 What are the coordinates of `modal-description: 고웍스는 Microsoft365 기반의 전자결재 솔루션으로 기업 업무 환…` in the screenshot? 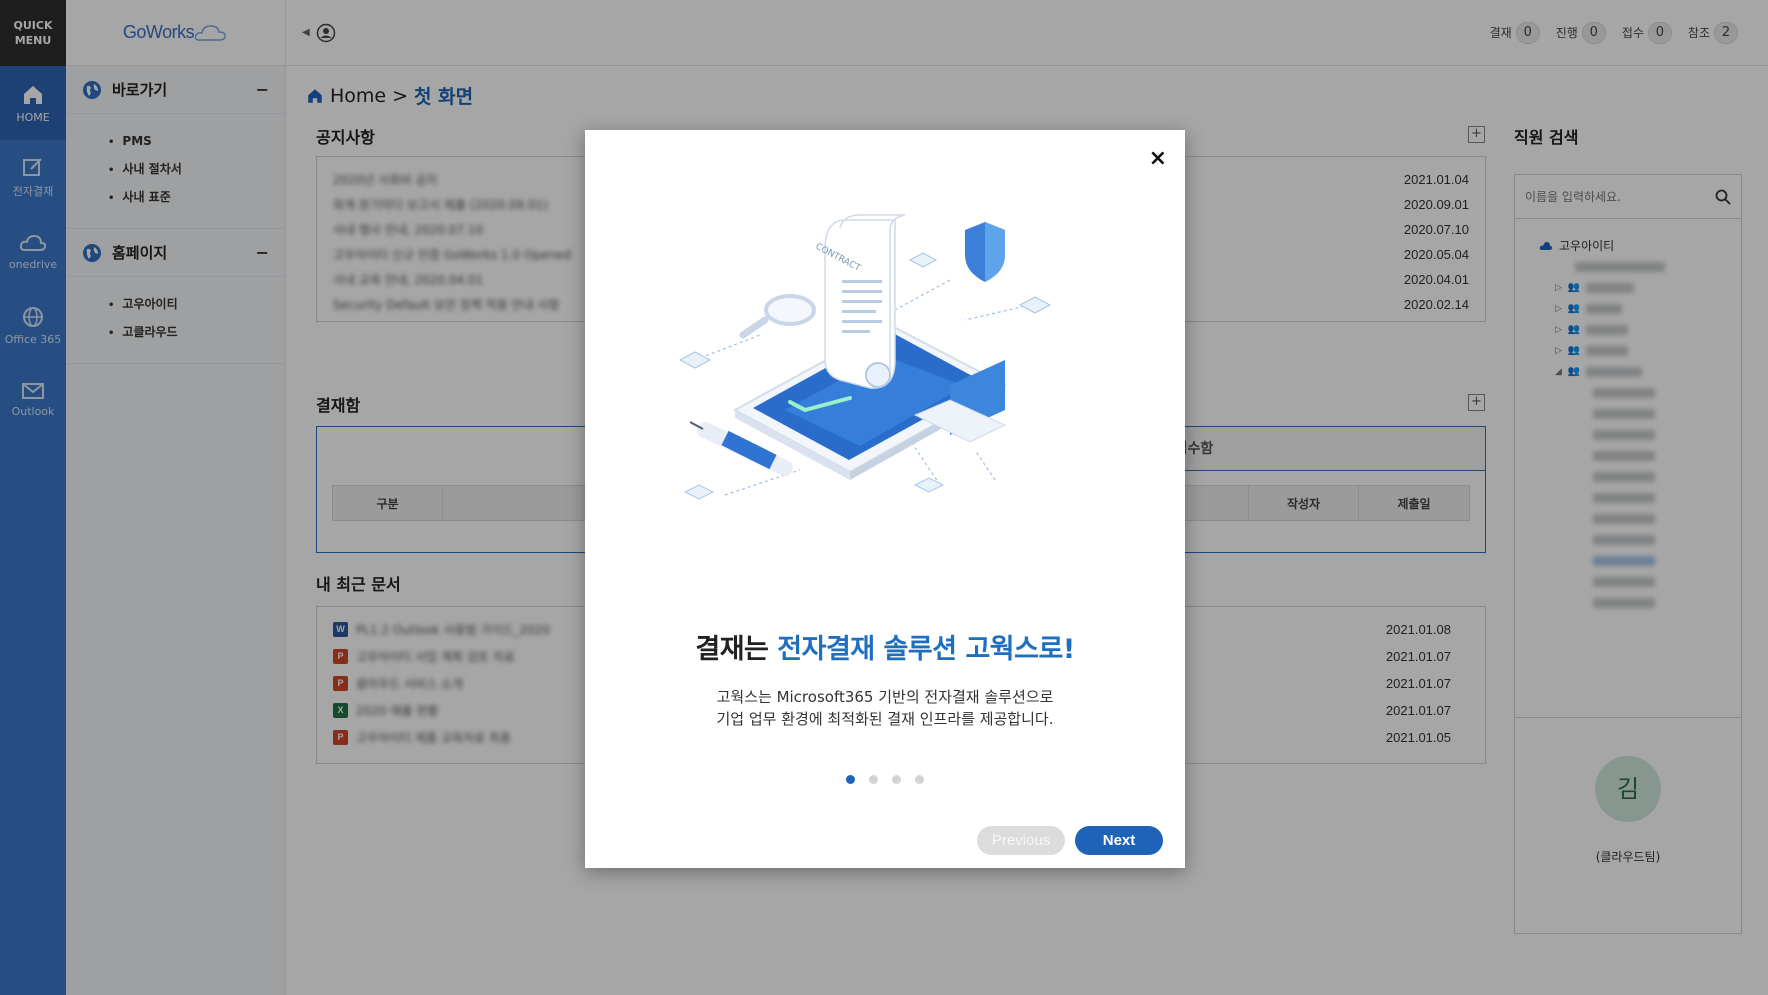 It's located at (885, 708).